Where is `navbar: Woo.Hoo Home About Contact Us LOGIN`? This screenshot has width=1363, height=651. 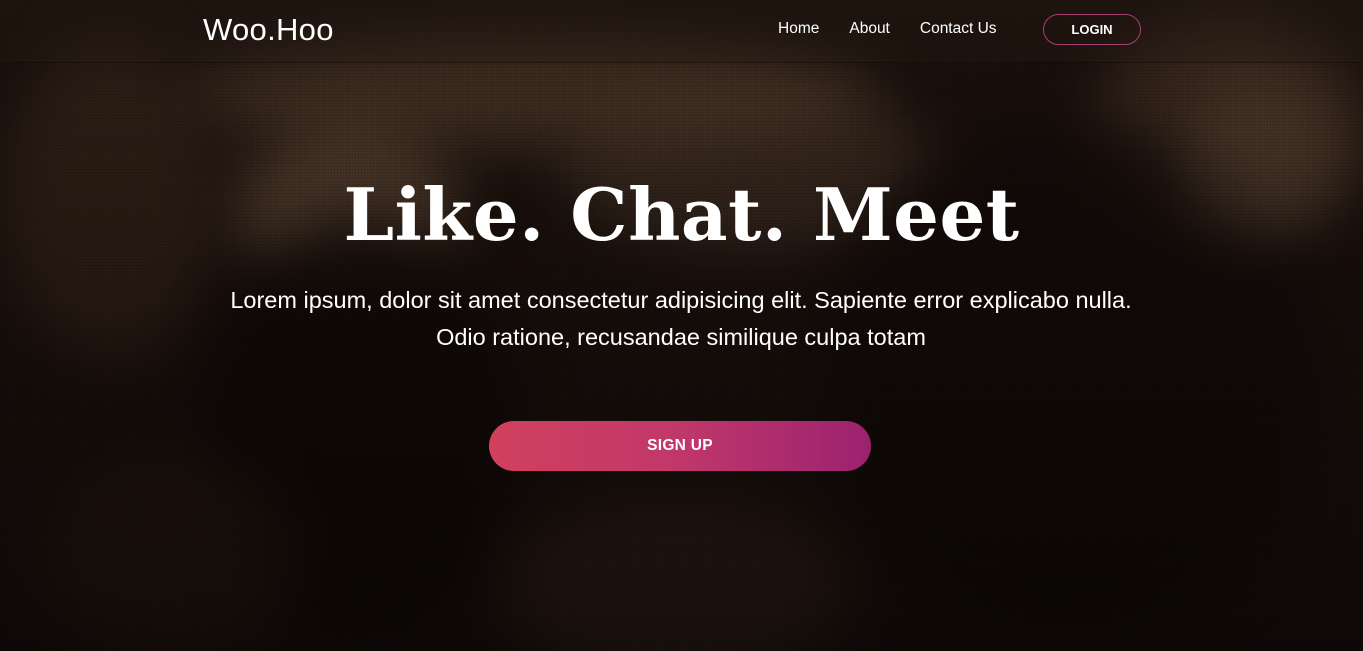
navbar: Woo.Hoo Home About Contact Us LOGIN is located at coordinates (681, 31).